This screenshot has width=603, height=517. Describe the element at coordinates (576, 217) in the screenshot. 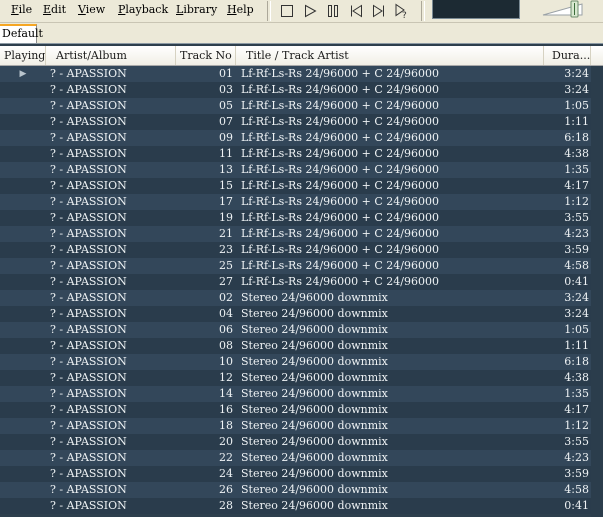

I see `duration-cell: 3:55` at that location.